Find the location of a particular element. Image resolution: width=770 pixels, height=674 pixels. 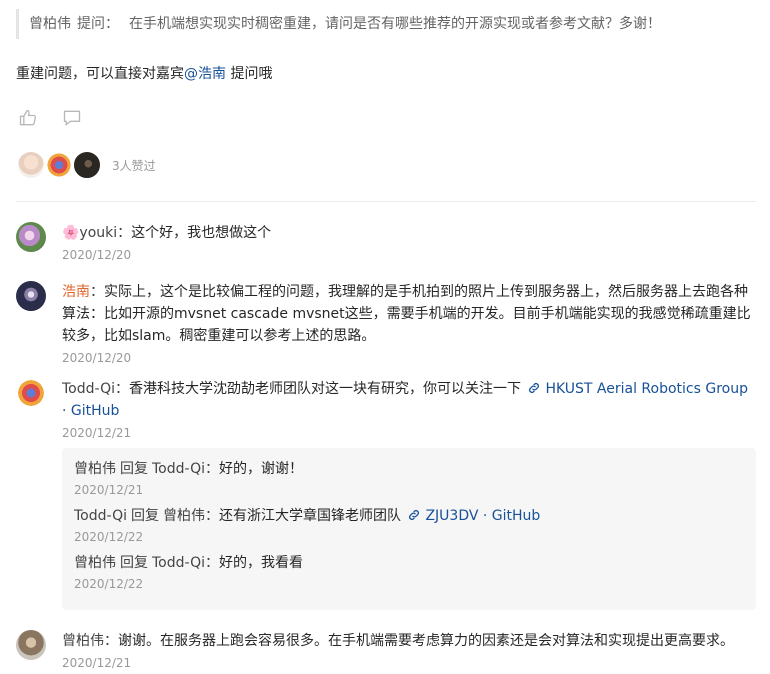

comment-author: Todd-Qi is located at coordinates (88, 389).